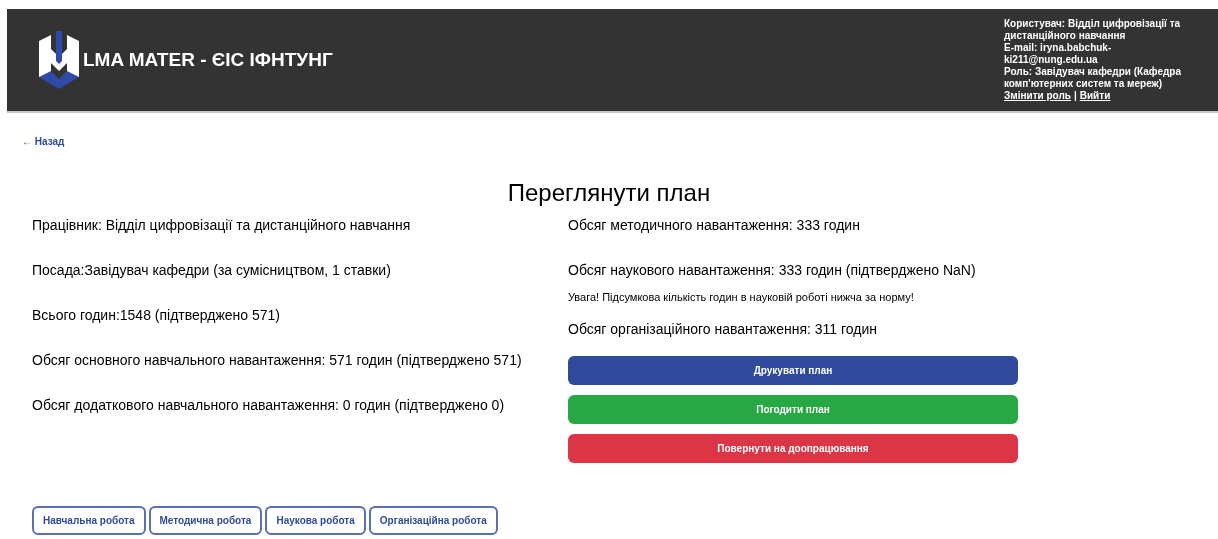 This screenshot has height=539, width=1218. Describe the element at coordinates (1095, 96) in the screenshot. I see `logout-link: Вийти` at that location.